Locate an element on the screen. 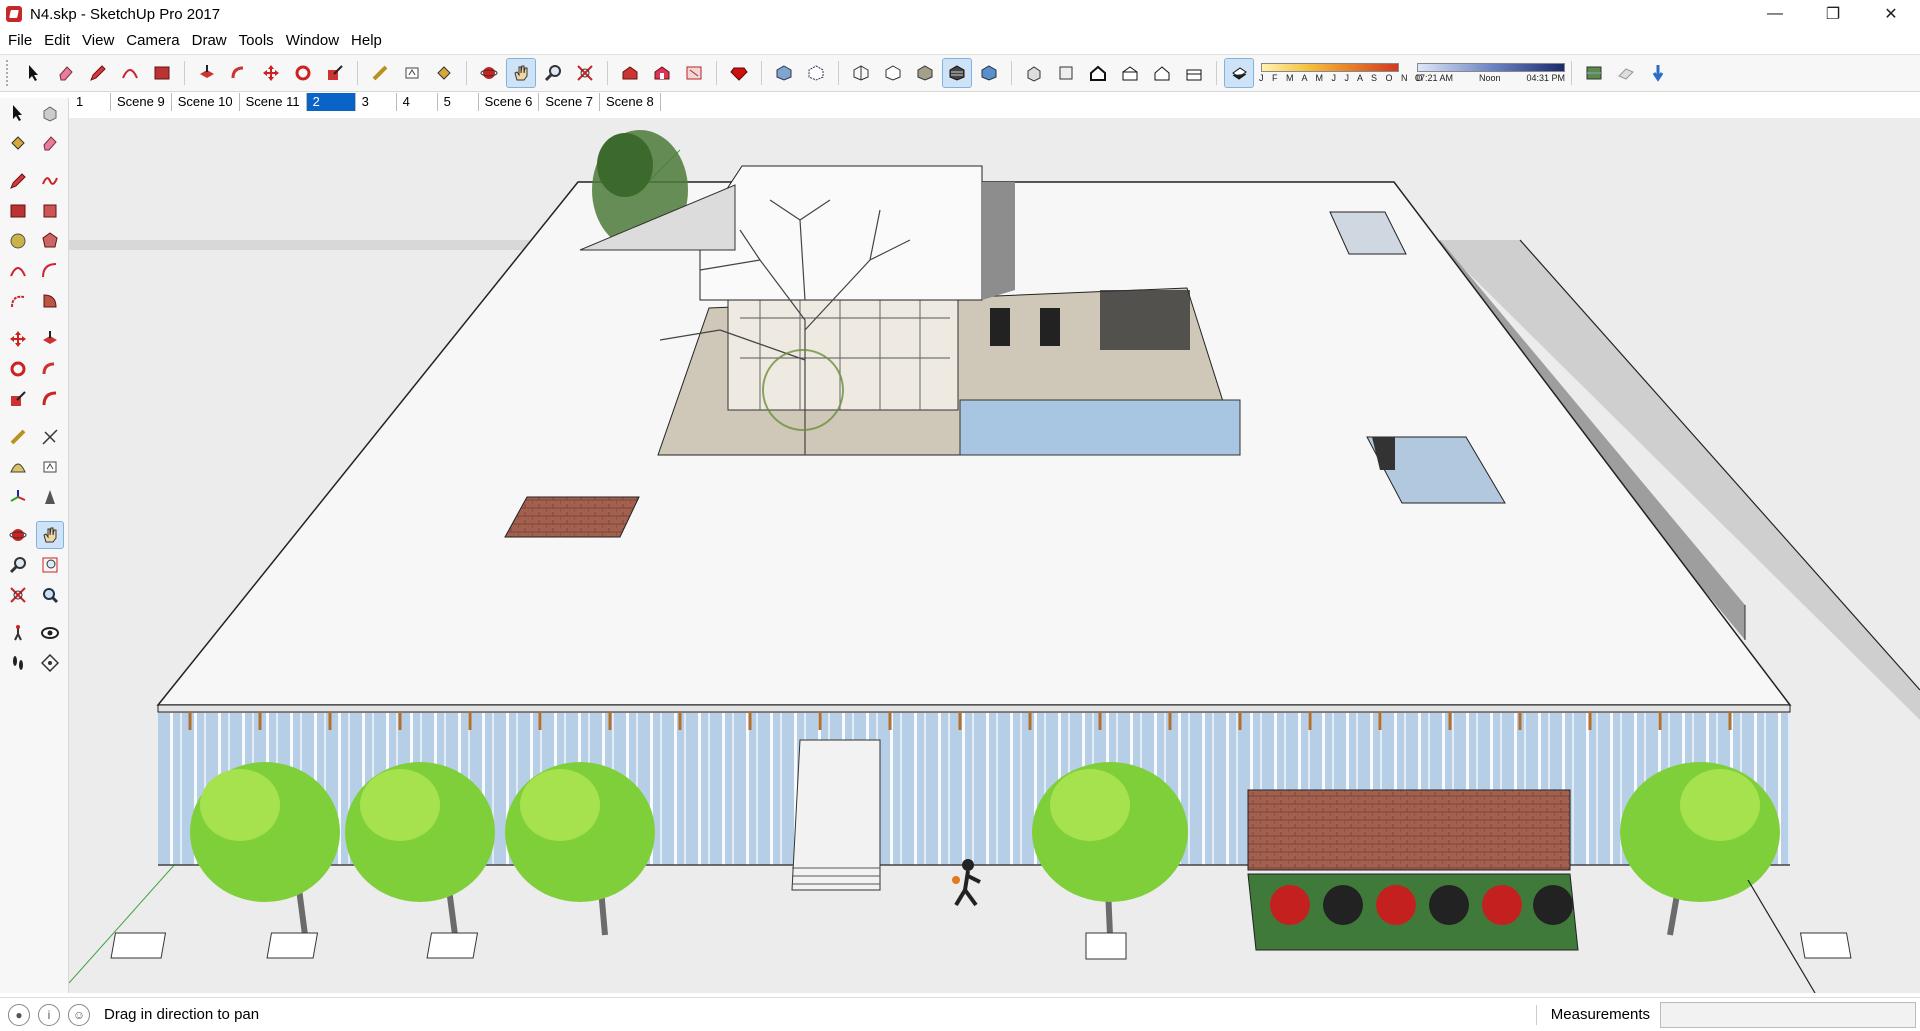 The width and height of the screenshot is (1920, 1031). scene-tab: 1 is located at coordinates (90, 102).